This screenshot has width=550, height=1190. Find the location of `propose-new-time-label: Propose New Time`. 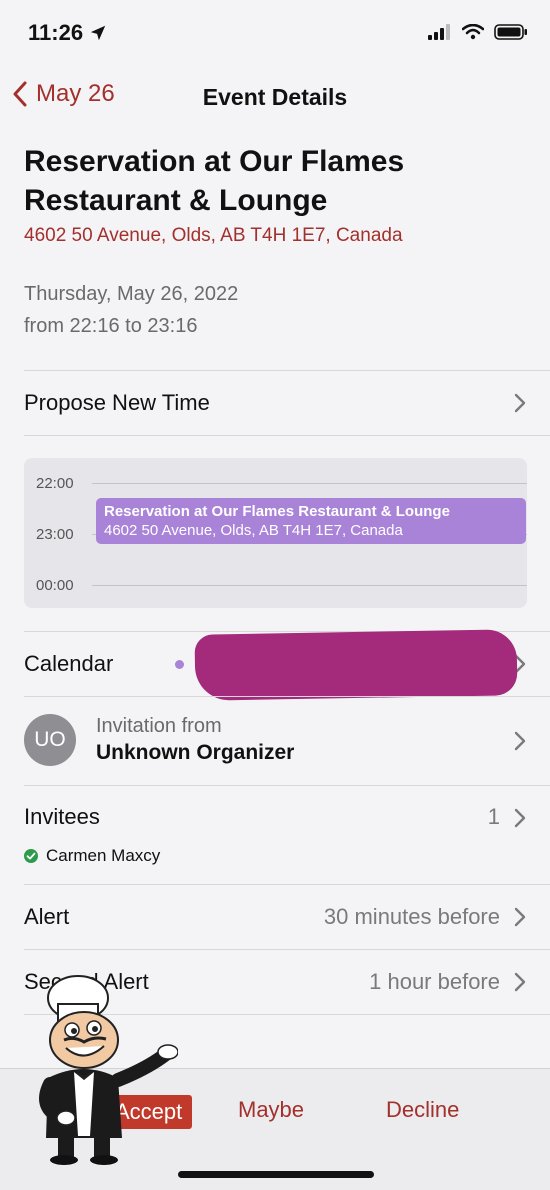

propose-new-time-label: Propose New Time is located at coordinates (117, 402).